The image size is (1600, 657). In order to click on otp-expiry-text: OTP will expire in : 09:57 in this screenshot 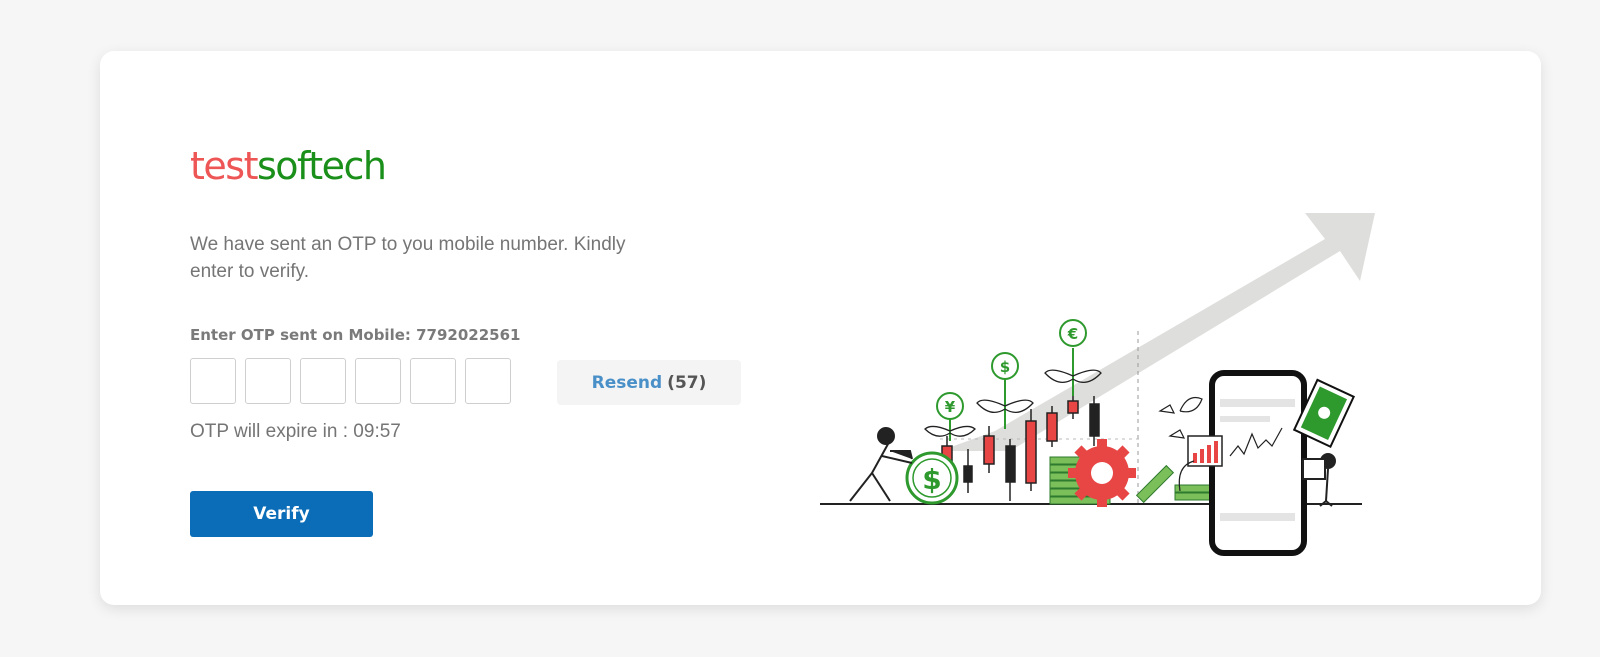, I will do `click(295, 431)`.